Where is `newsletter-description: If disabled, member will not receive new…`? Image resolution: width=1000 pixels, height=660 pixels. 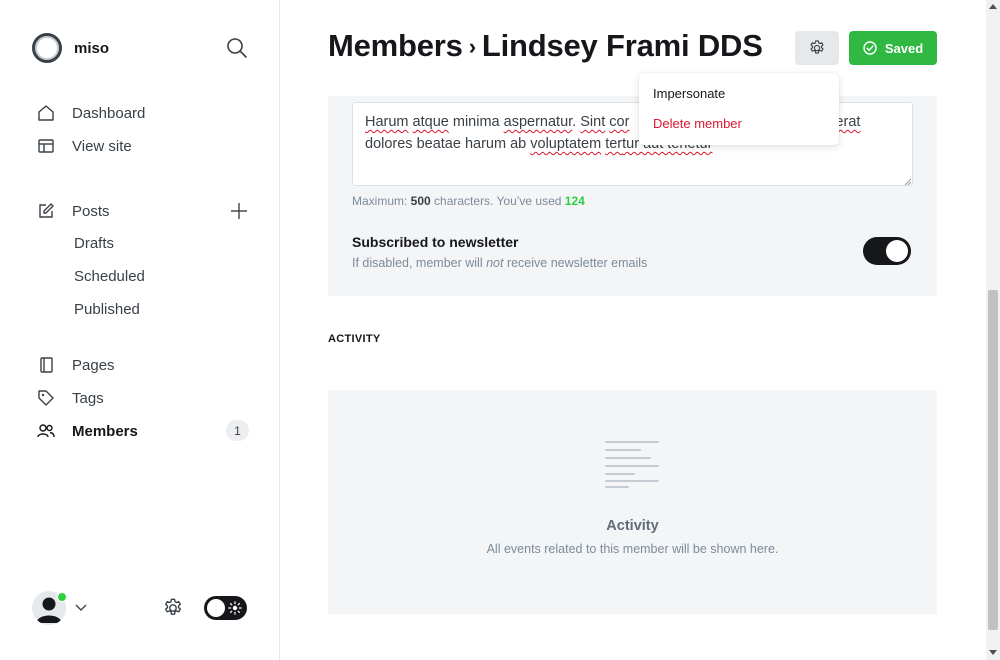
newsletter-description: If disabled, member will not receive new… is located at coordinates (499, 263).